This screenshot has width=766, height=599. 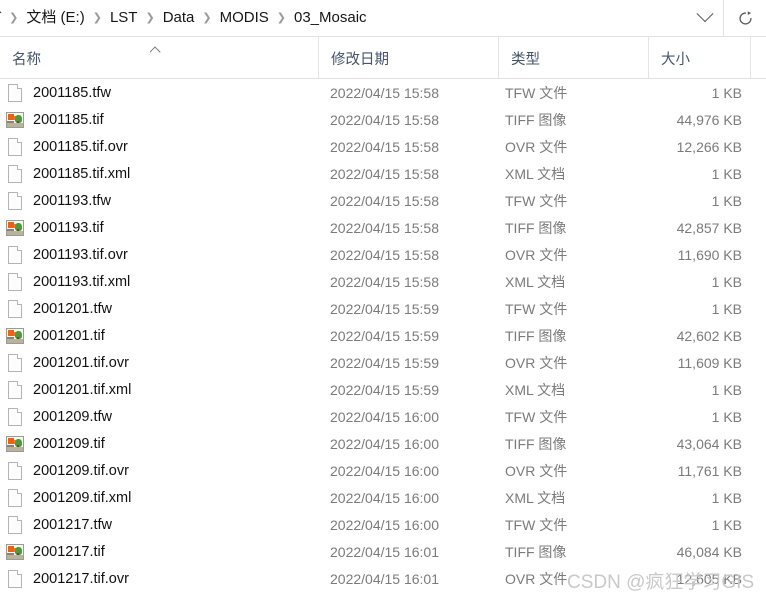 What do you see at coordinates (159, 58) in the screenshot?
I see `column-header-name: 名称` at bounding box center [159, 58].